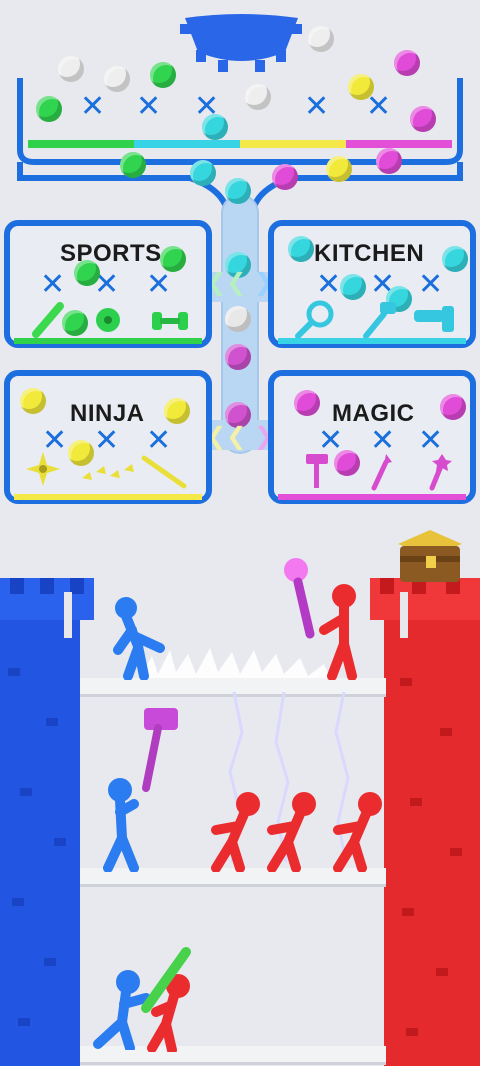 This screenshot has height=1066, width=480. Describe the element at coordinates (369, 253) in the screenshot. I see `panel-label: KITCHEN` at that location.